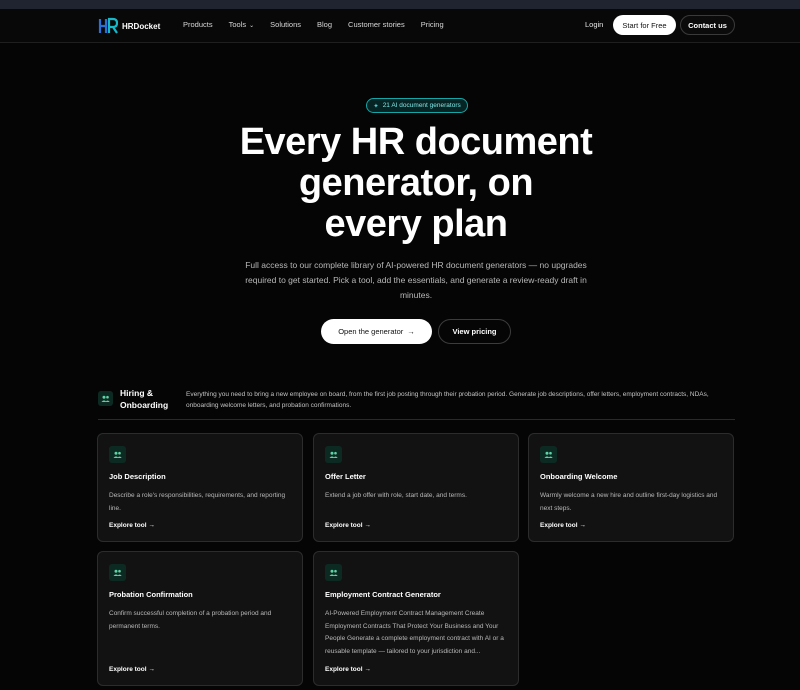  Describe the element at coordinates (594, 24) in the screenshot. I see `login-link: Login` at that location.